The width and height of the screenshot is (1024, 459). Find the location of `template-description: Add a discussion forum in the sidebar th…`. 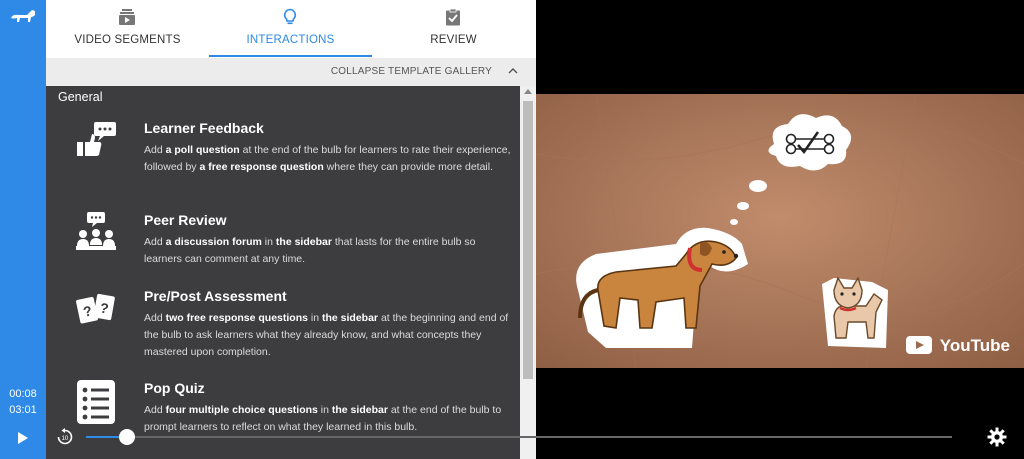

template-description: Add a discussion forum in the sidebar th… is located at coordinates (310, 250).